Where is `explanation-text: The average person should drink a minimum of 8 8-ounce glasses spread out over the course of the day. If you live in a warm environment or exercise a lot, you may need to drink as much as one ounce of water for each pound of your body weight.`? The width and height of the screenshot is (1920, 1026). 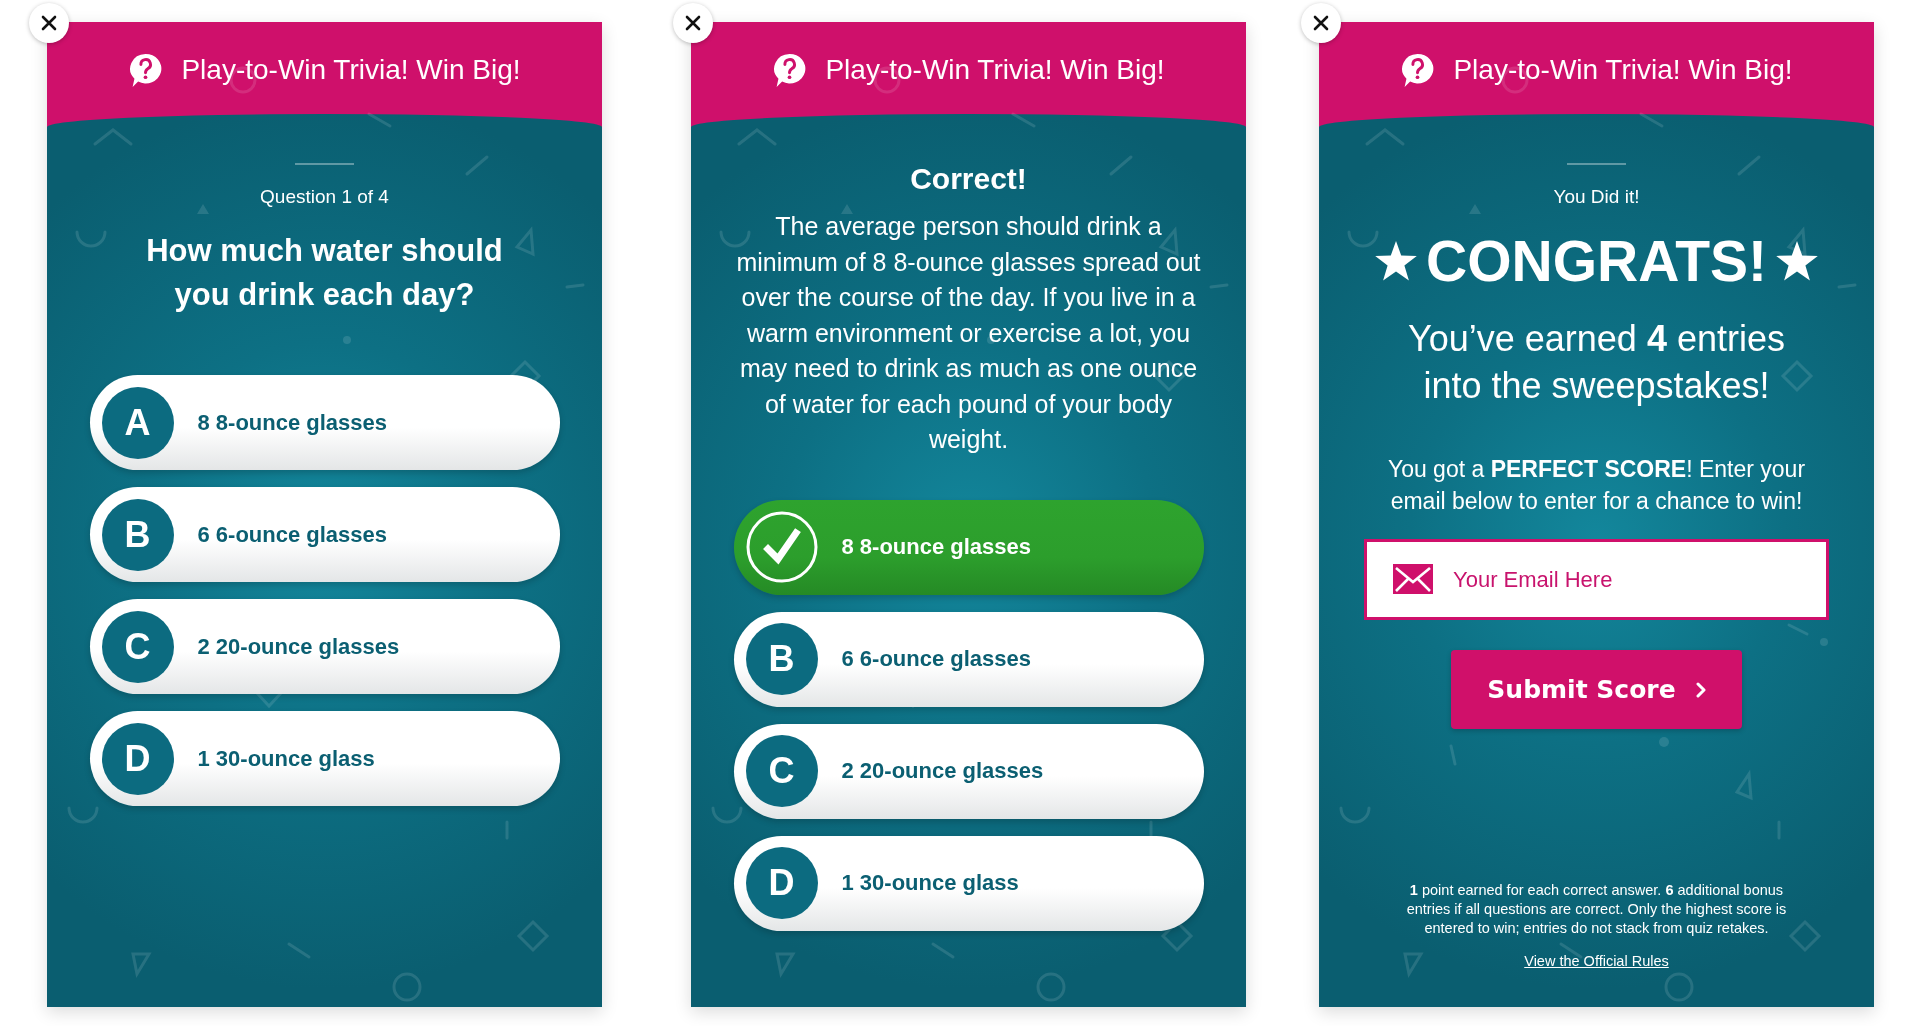 explanation-text: The average person should drink a minimum of 8 8-ounce glasses spread out over the course of the day. If you live in a warm environment or exercise a lot, you may need to drink as much as one ounce of water for each pound of your body weight. is located at coordinates (968, 333).